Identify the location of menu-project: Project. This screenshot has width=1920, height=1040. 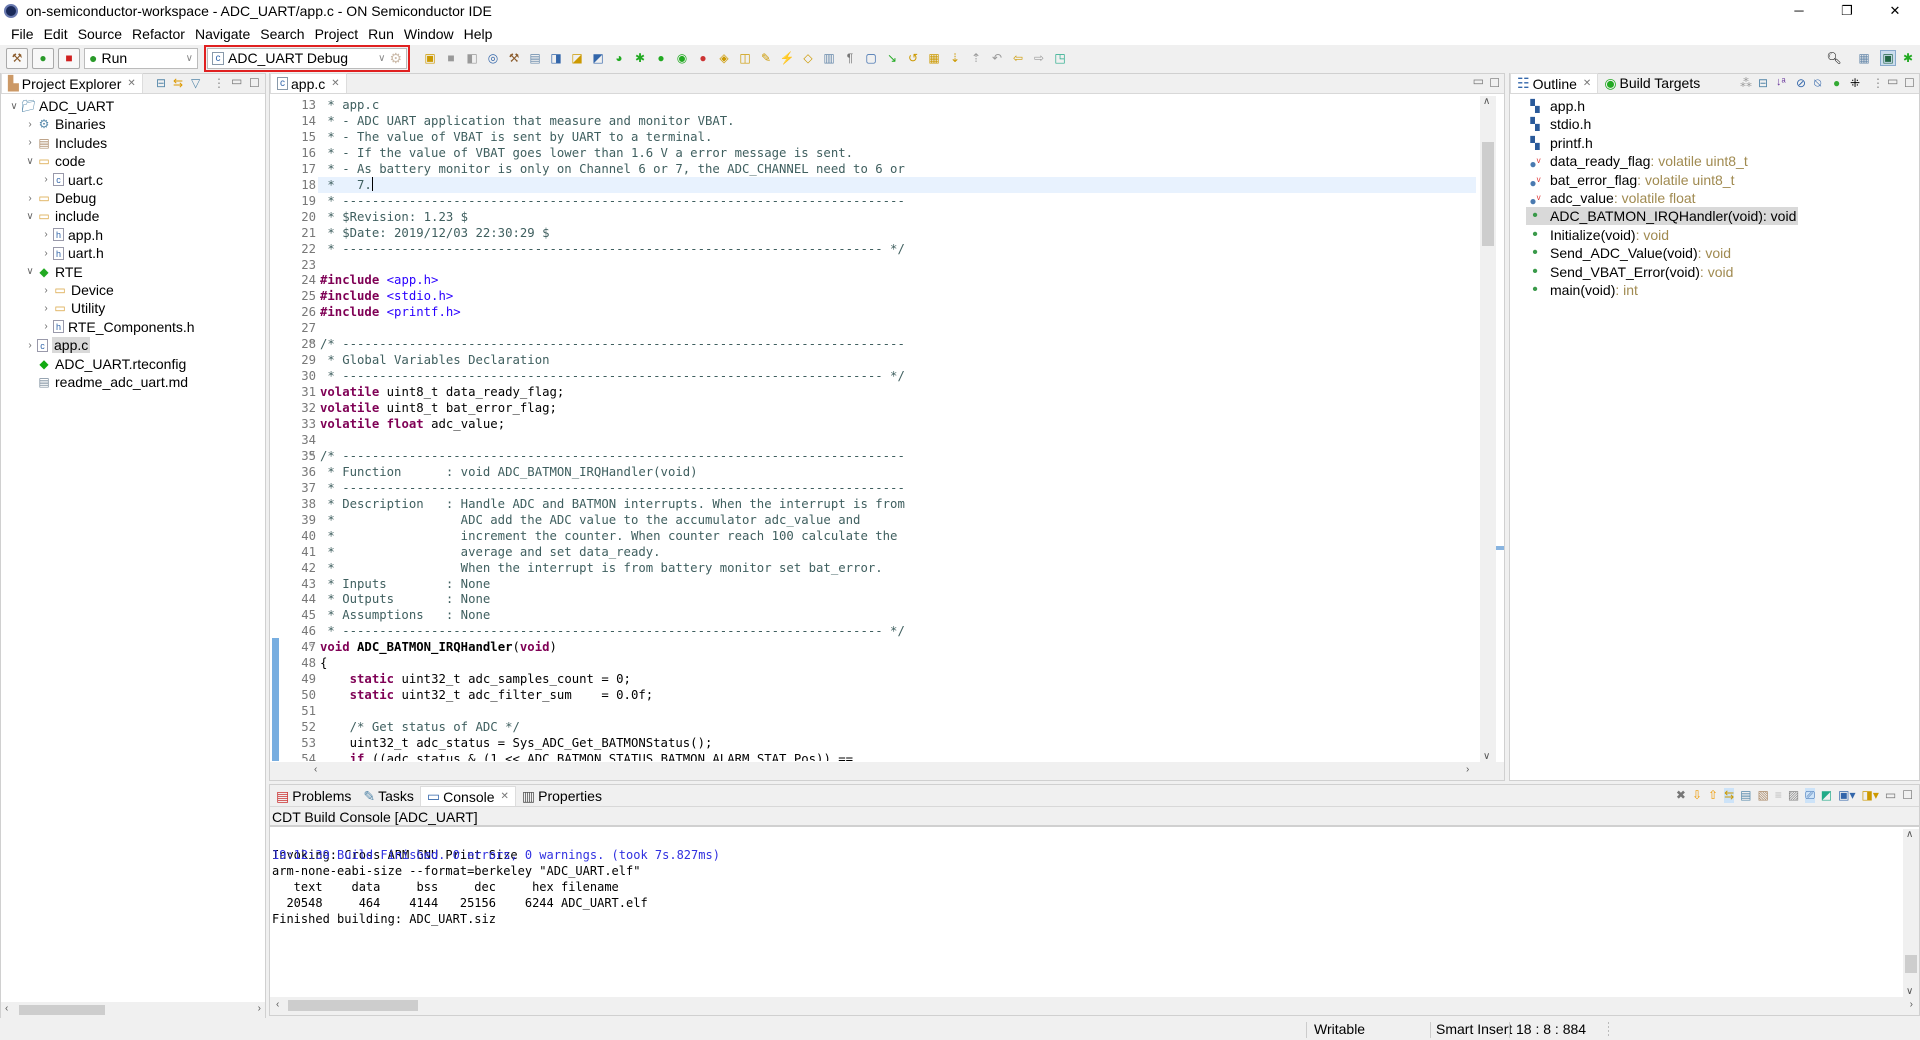
(337, 34).